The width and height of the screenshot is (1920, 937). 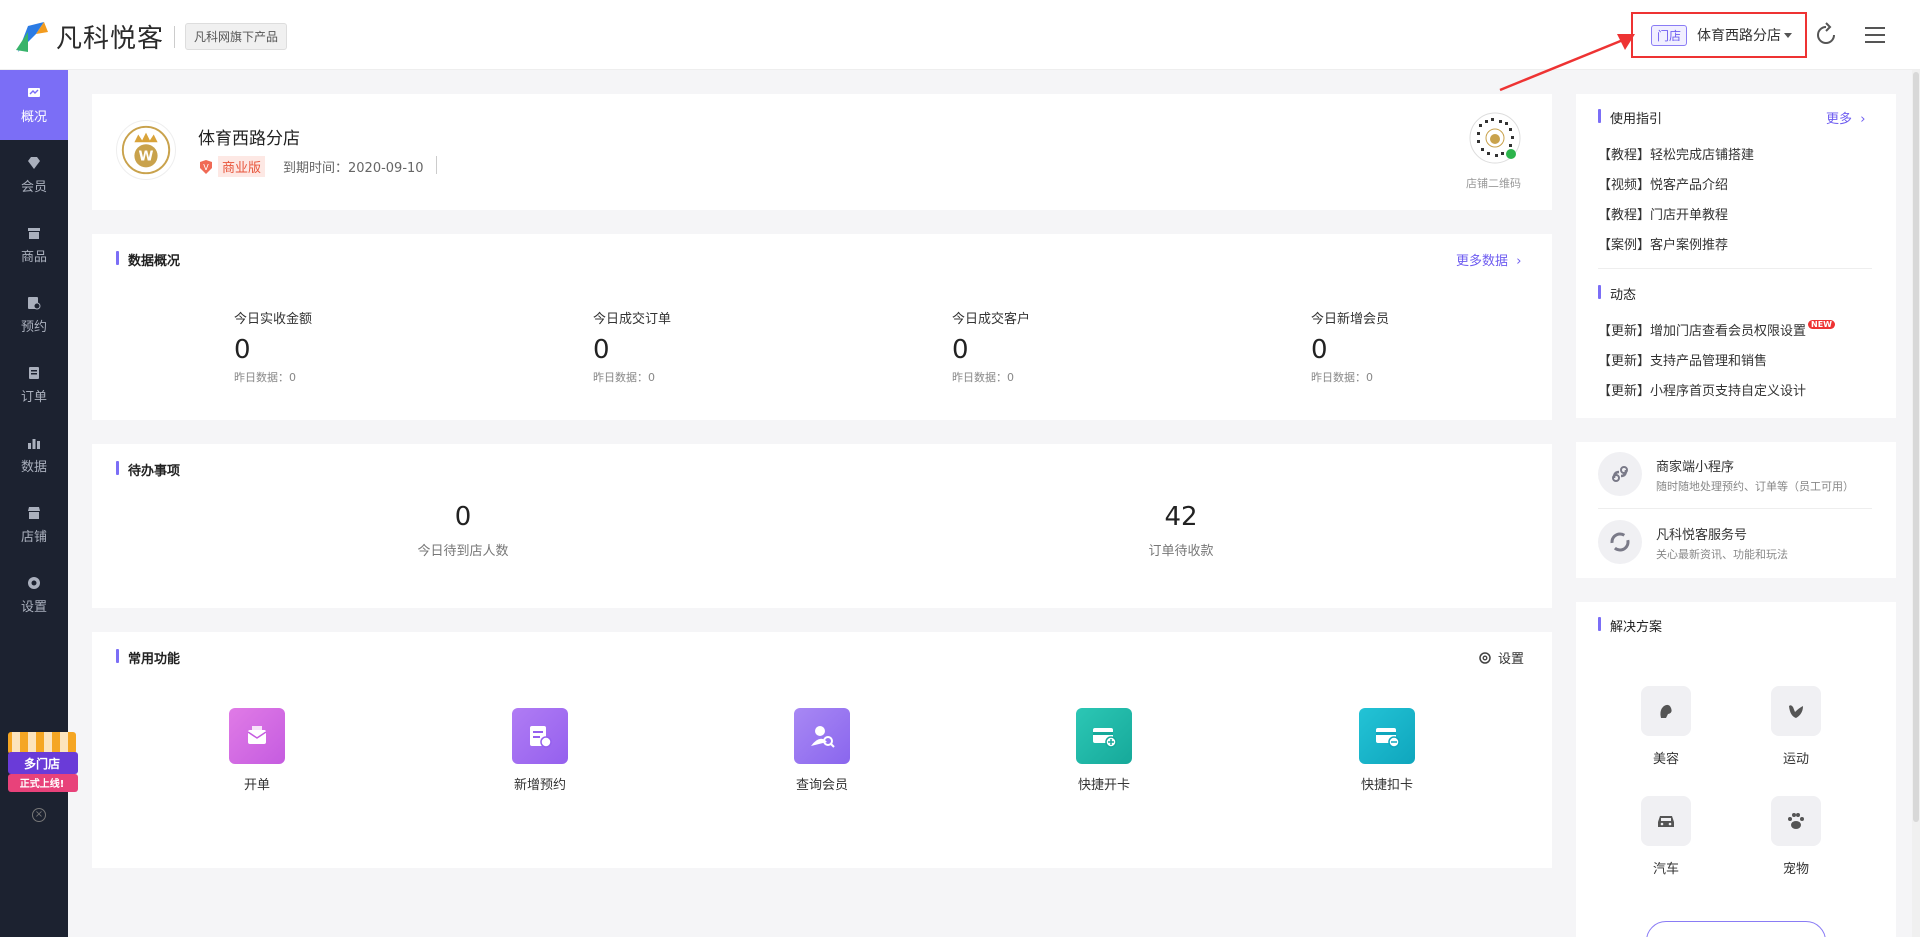 I want to click on service-title: 商家端小程序, so click(x=1695, y=465).